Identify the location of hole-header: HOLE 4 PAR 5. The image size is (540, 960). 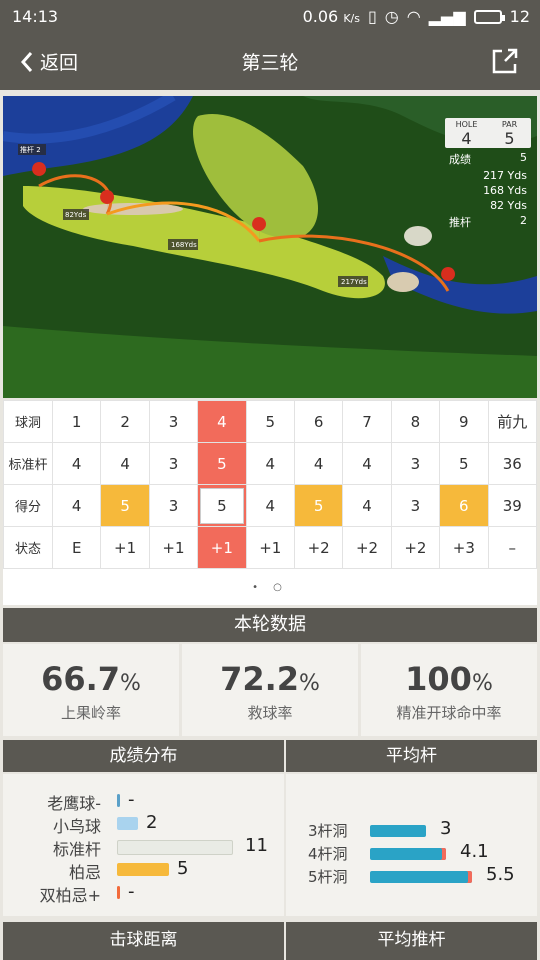
(488, 133).